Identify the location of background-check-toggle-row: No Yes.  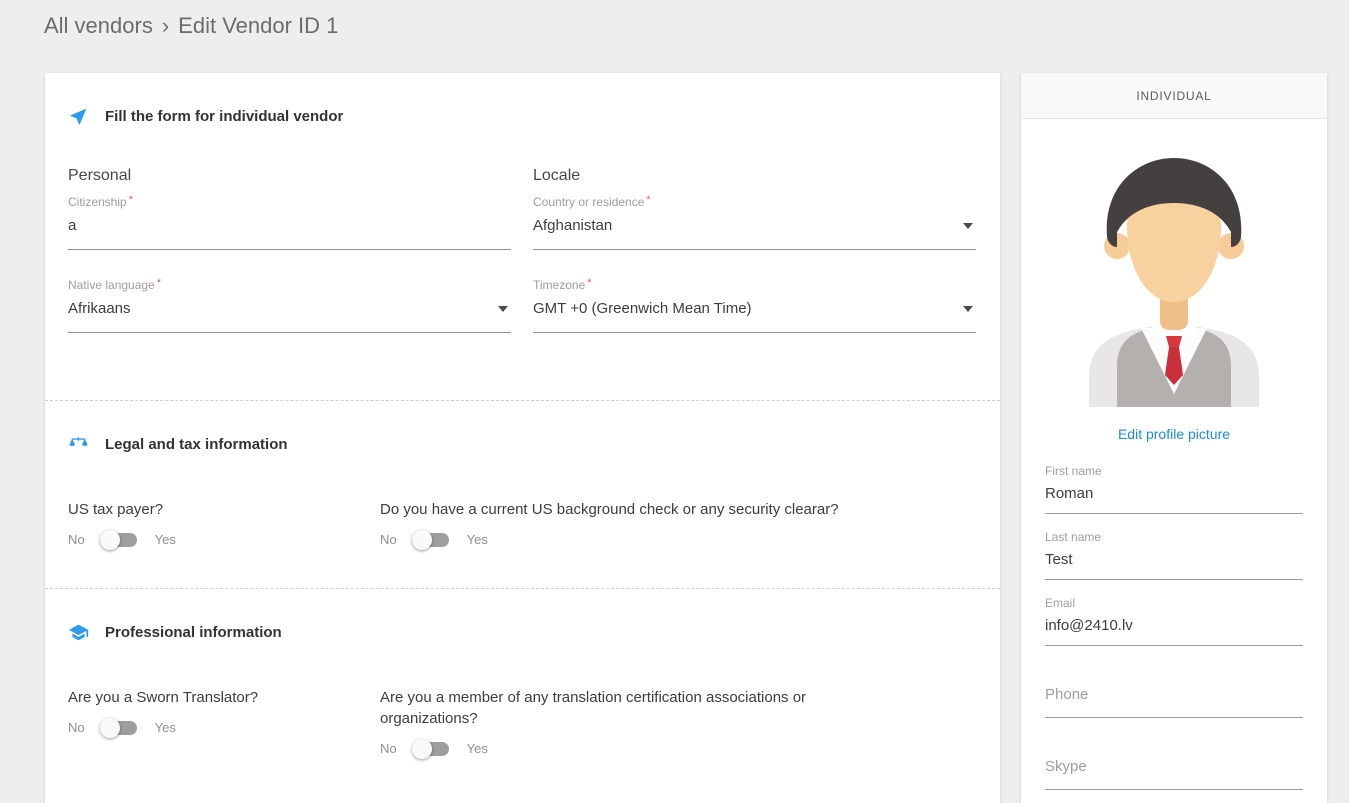
(678, 539).